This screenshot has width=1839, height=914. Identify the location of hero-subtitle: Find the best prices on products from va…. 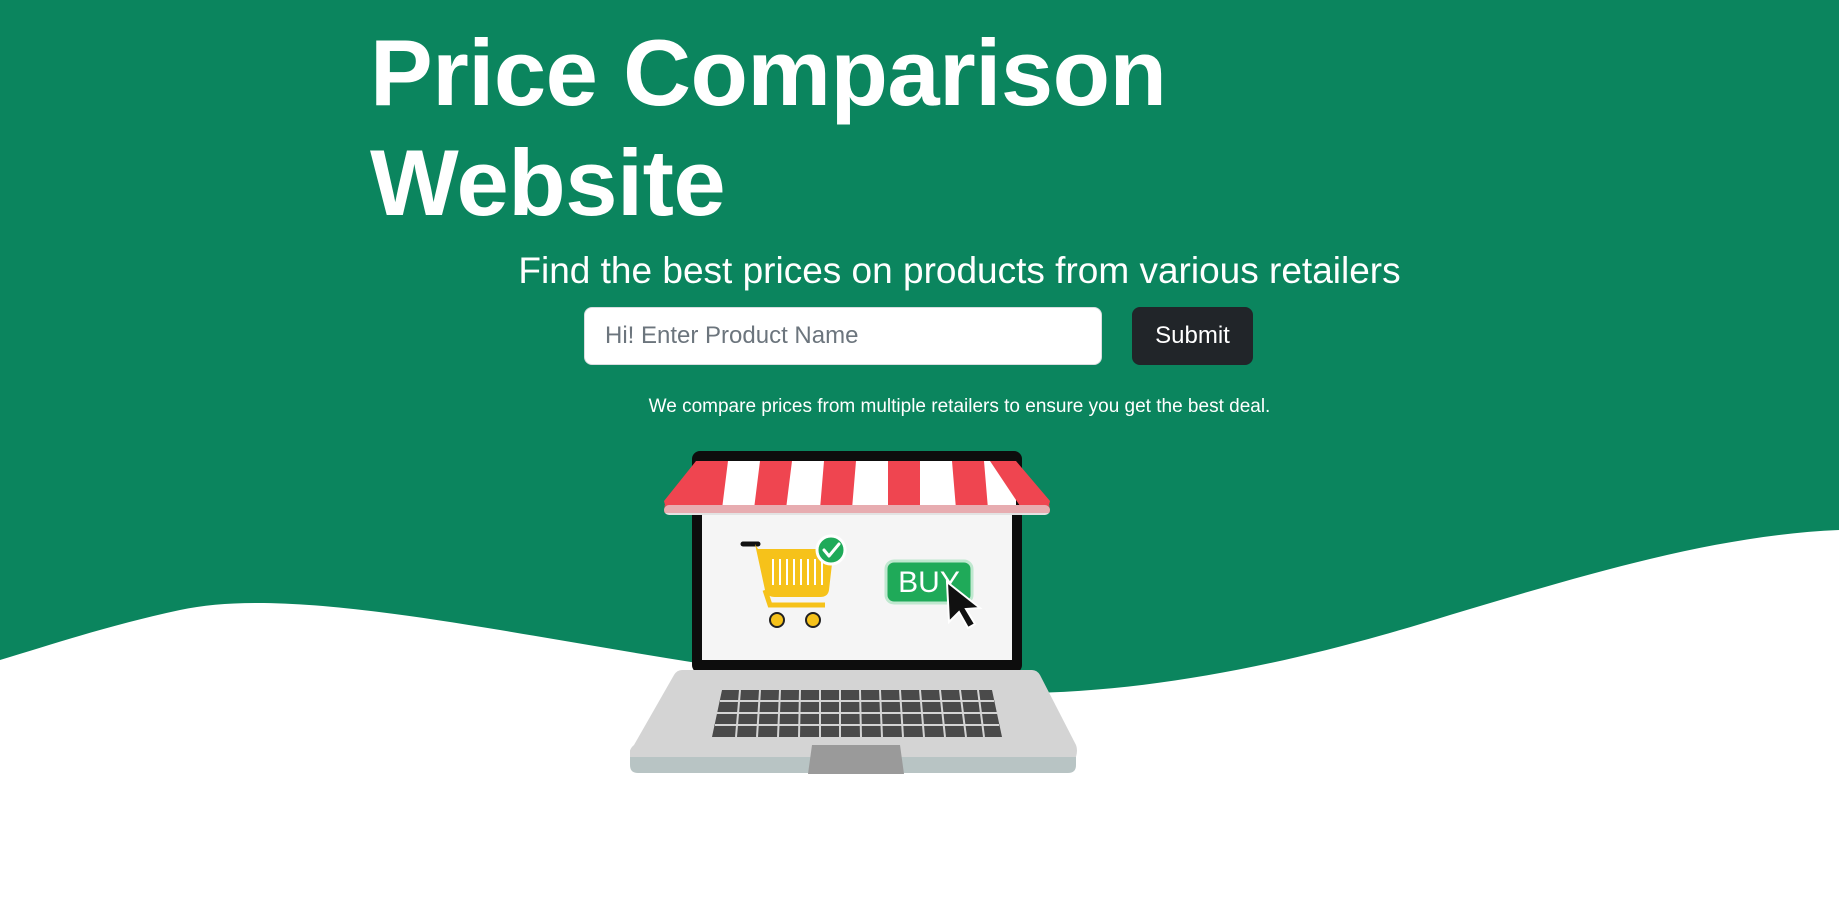
(959, 270).